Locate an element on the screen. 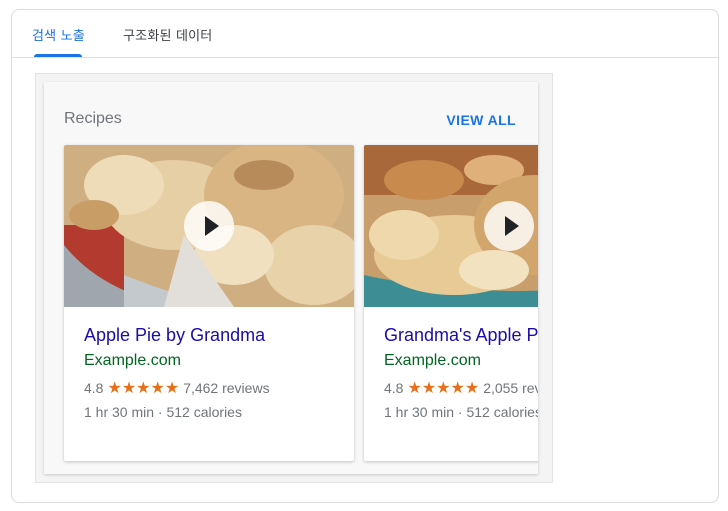  review-count: 2,055 reviews is located at coordinates (510, 388).